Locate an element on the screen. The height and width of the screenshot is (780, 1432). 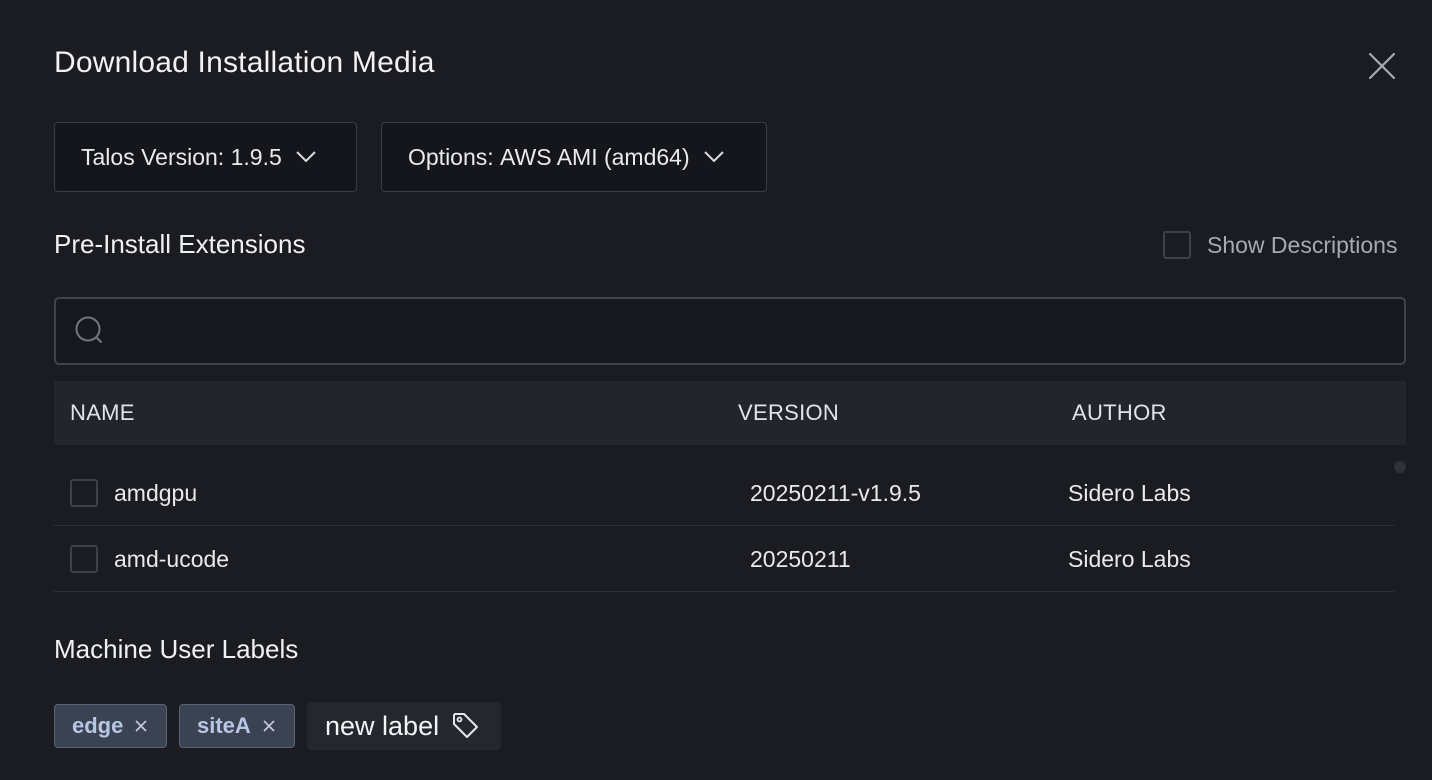
options-dropdown: Options: AWS AMI (amd64) is located at coordinates (574, 157).